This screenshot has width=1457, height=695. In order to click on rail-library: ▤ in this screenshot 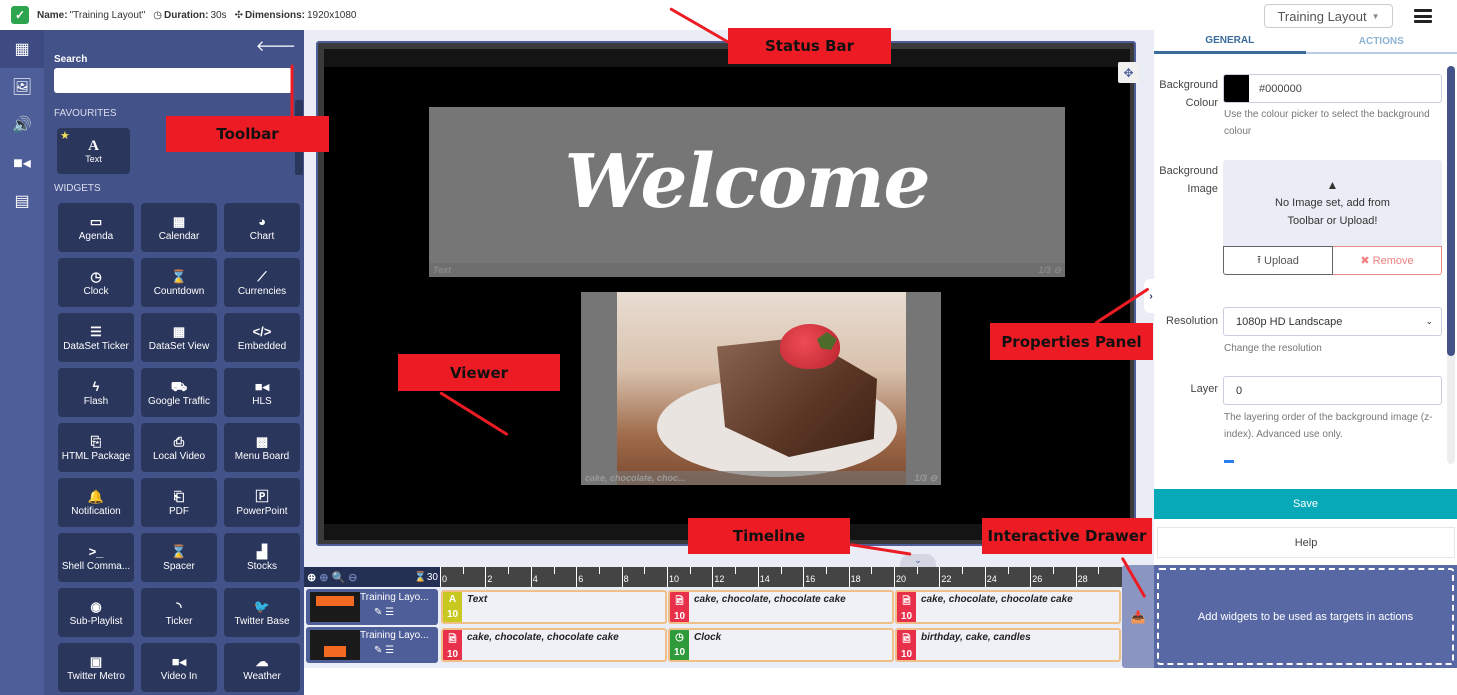, I will do `click(22, 201)`.